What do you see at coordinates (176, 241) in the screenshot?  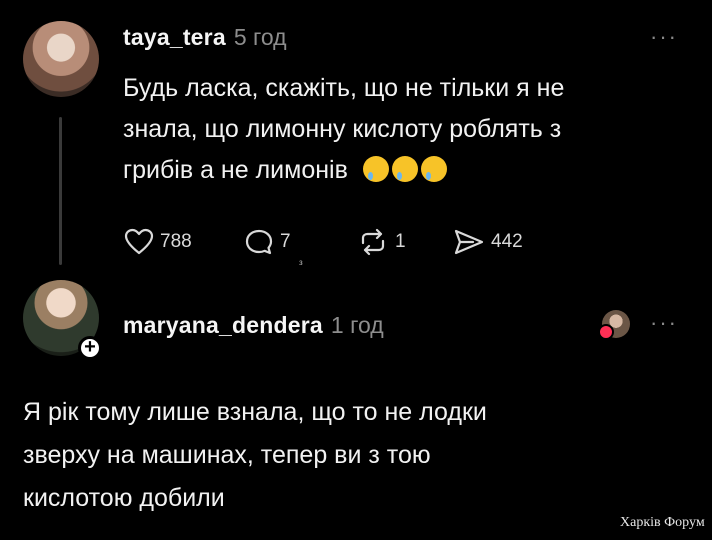 I see `like-count: 788` at bounding box center [176, 241].